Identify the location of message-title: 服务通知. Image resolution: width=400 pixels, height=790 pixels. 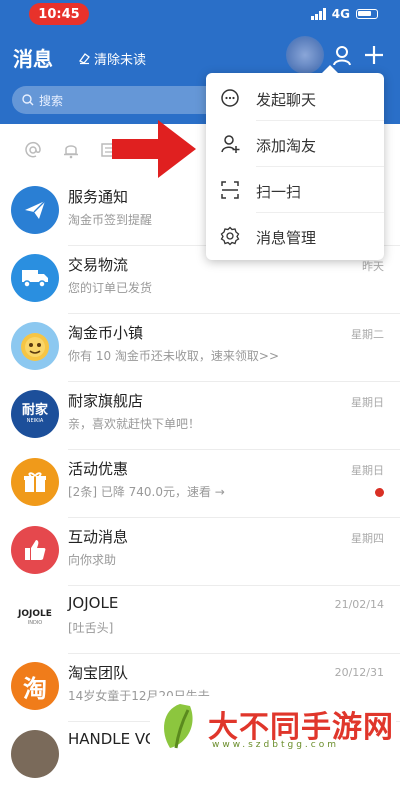
(98, 197).